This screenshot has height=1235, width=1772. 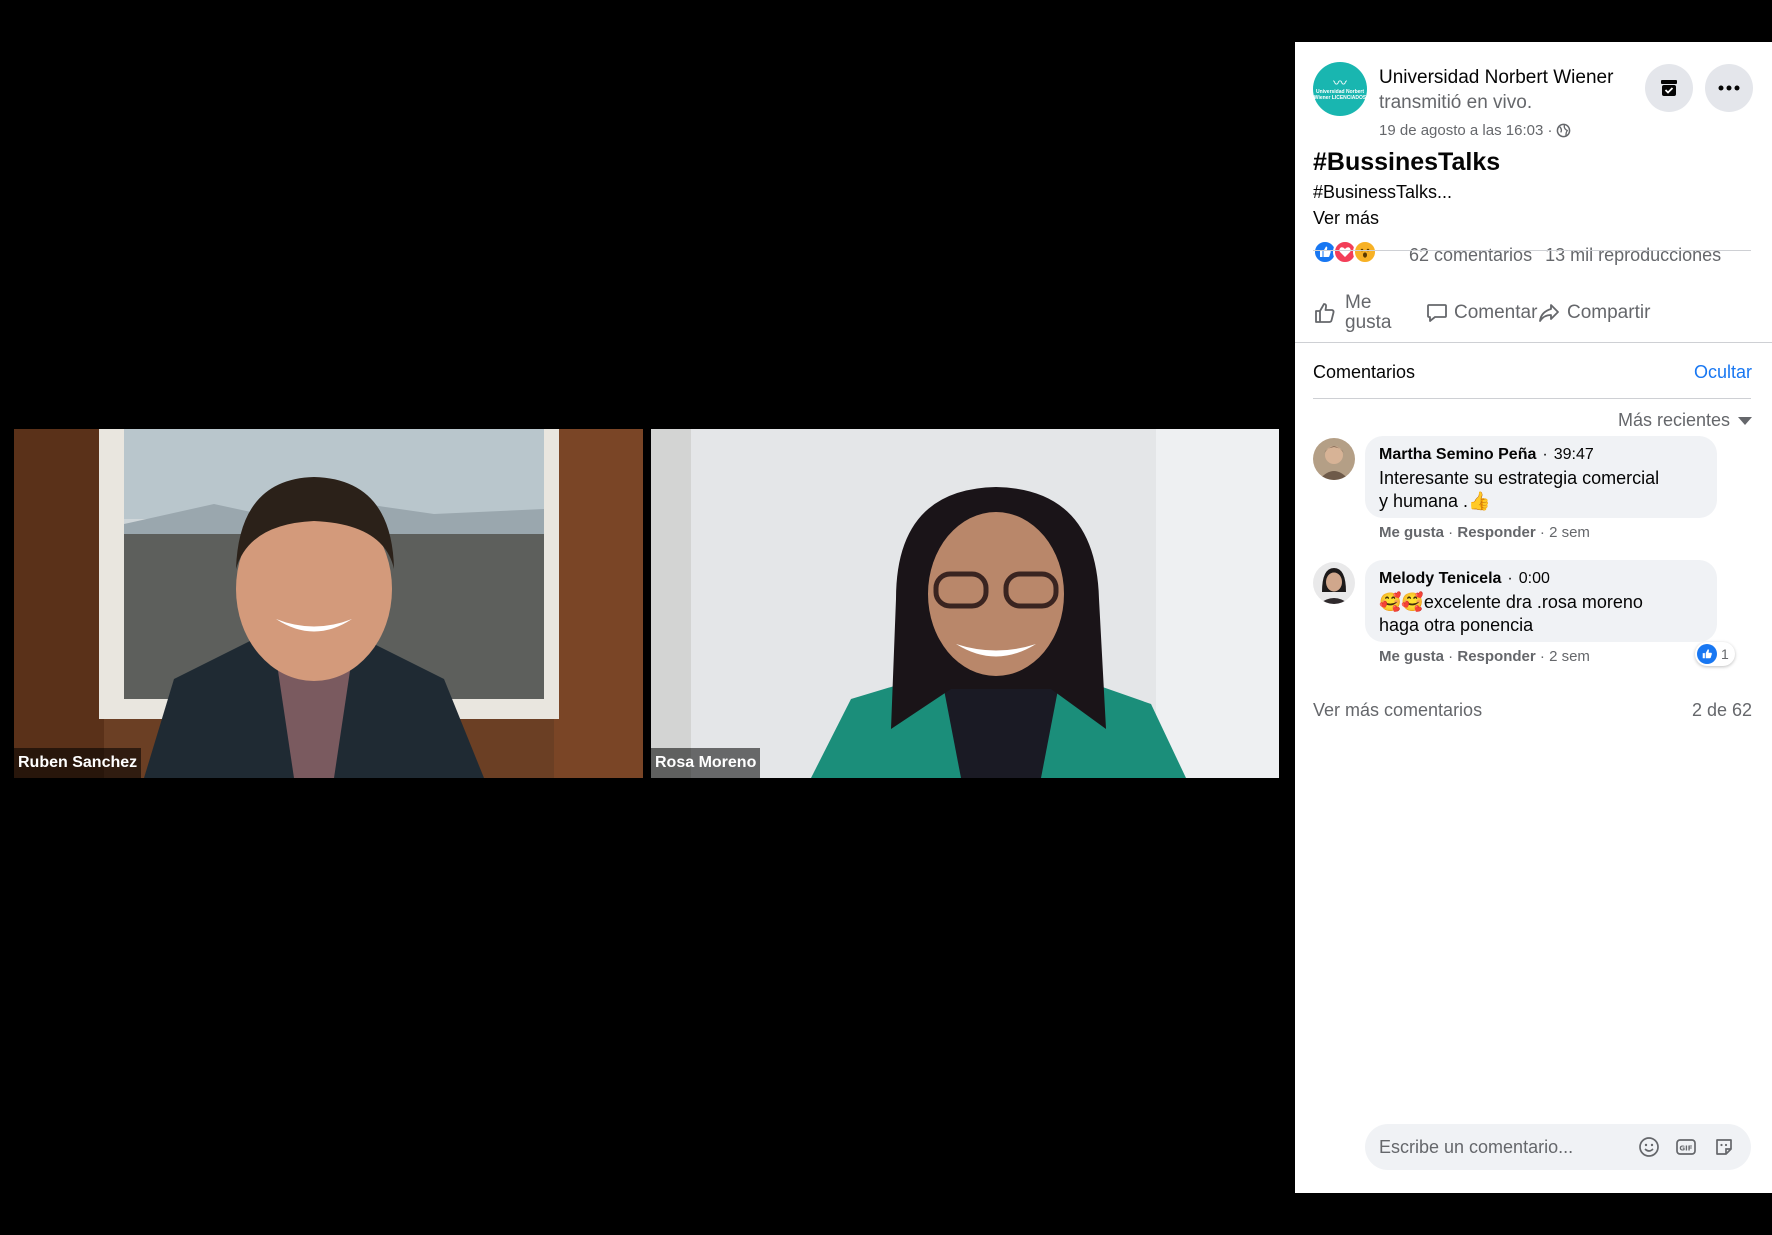 What do you see at coordinates (706, 763) in the screenshot?
I see `participant-name-label: Rosa Moreno` at bounding box center [706, 763].